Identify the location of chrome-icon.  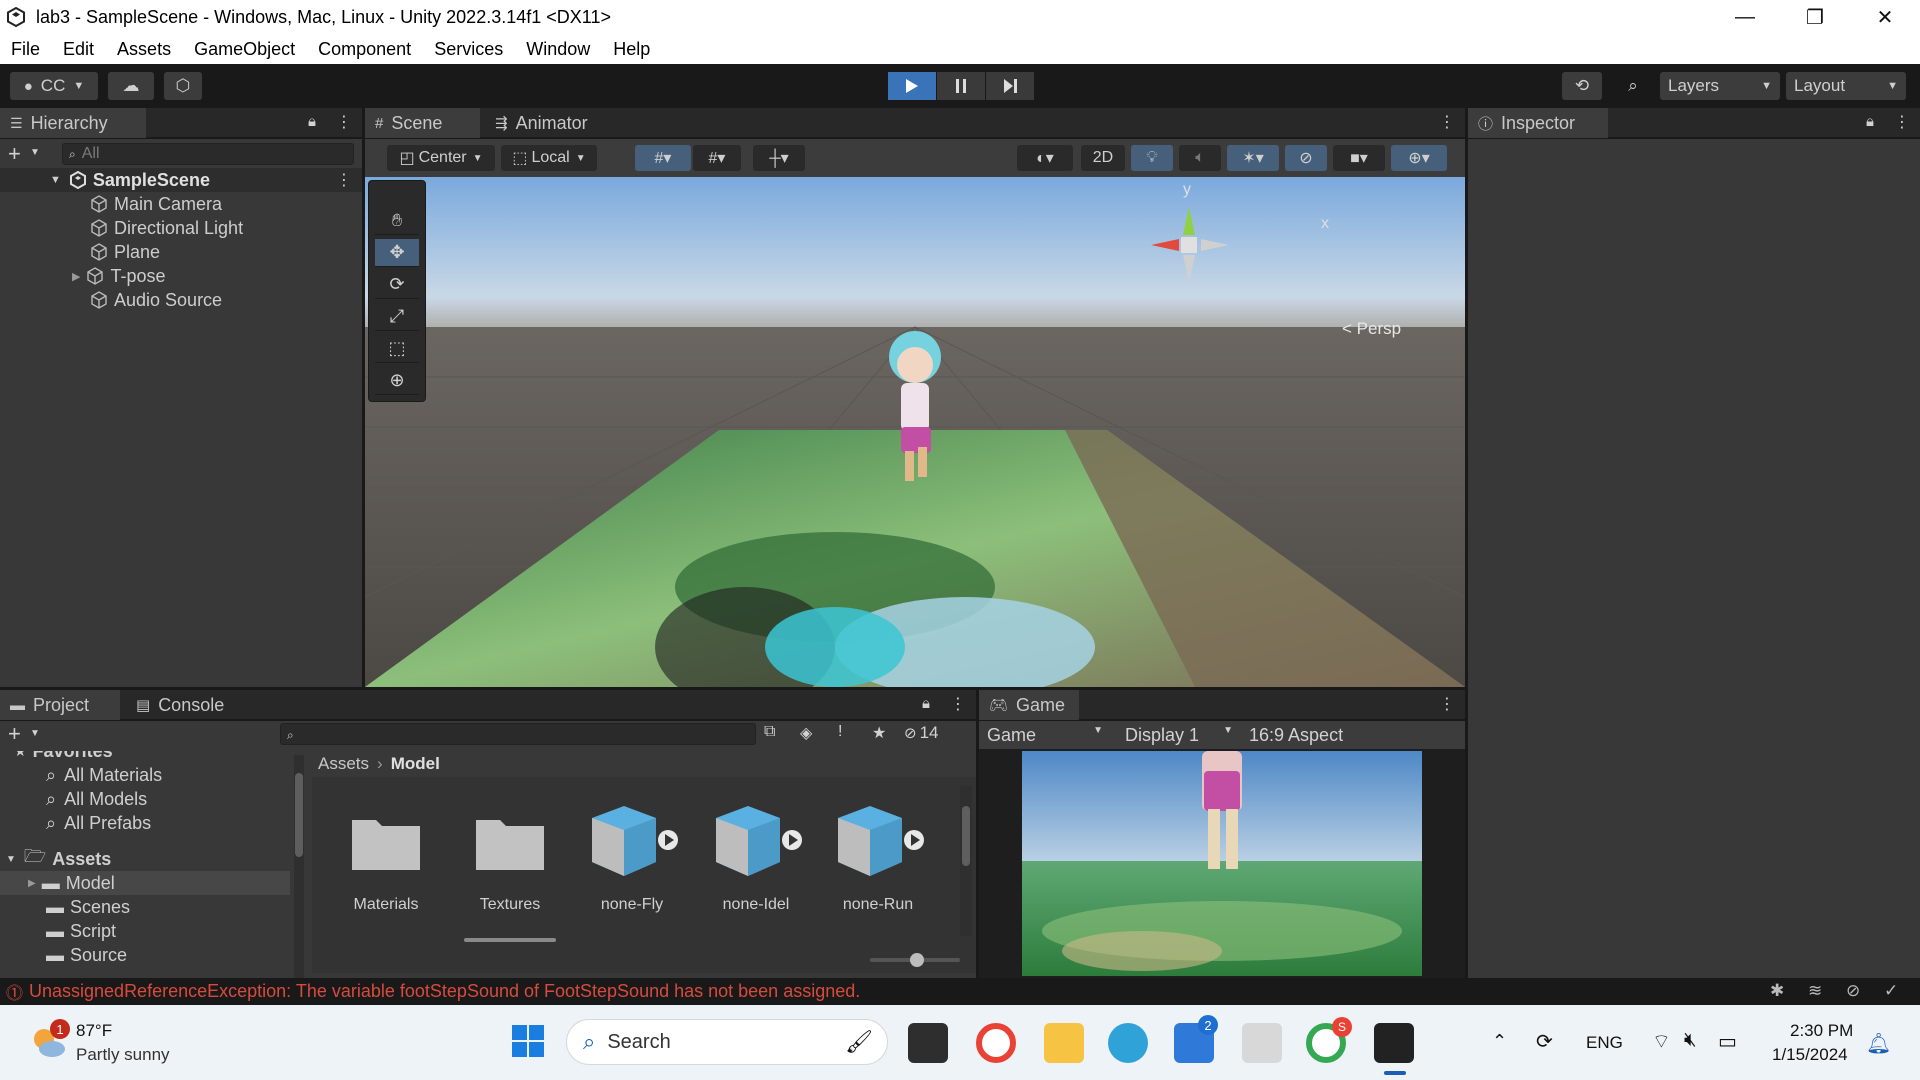
(996, 1043).